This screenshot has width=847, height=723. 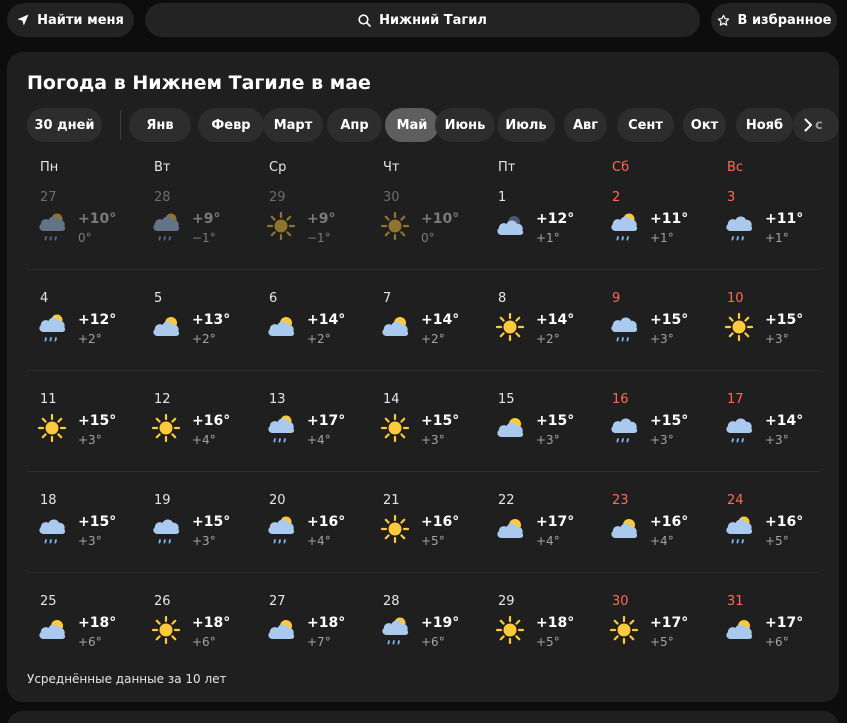 I want to click on day-cell: 16 +15° +3°, so click(x=655, y=427).